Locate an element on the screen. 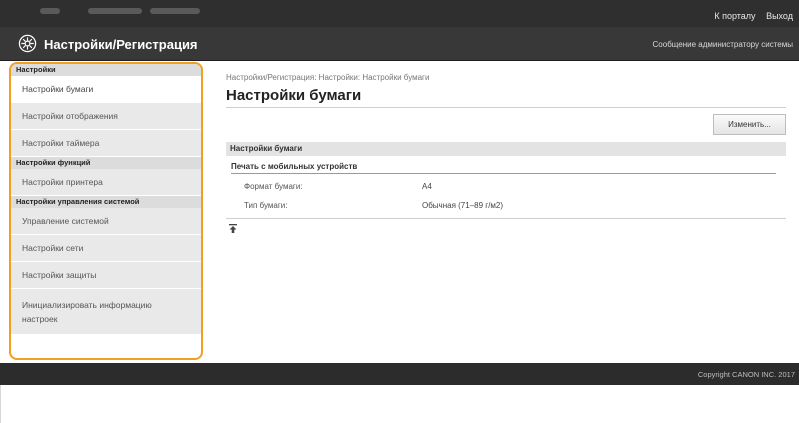  sidebar-item-printer-settings: Настройки принтера is located at coordinates (106, 182).